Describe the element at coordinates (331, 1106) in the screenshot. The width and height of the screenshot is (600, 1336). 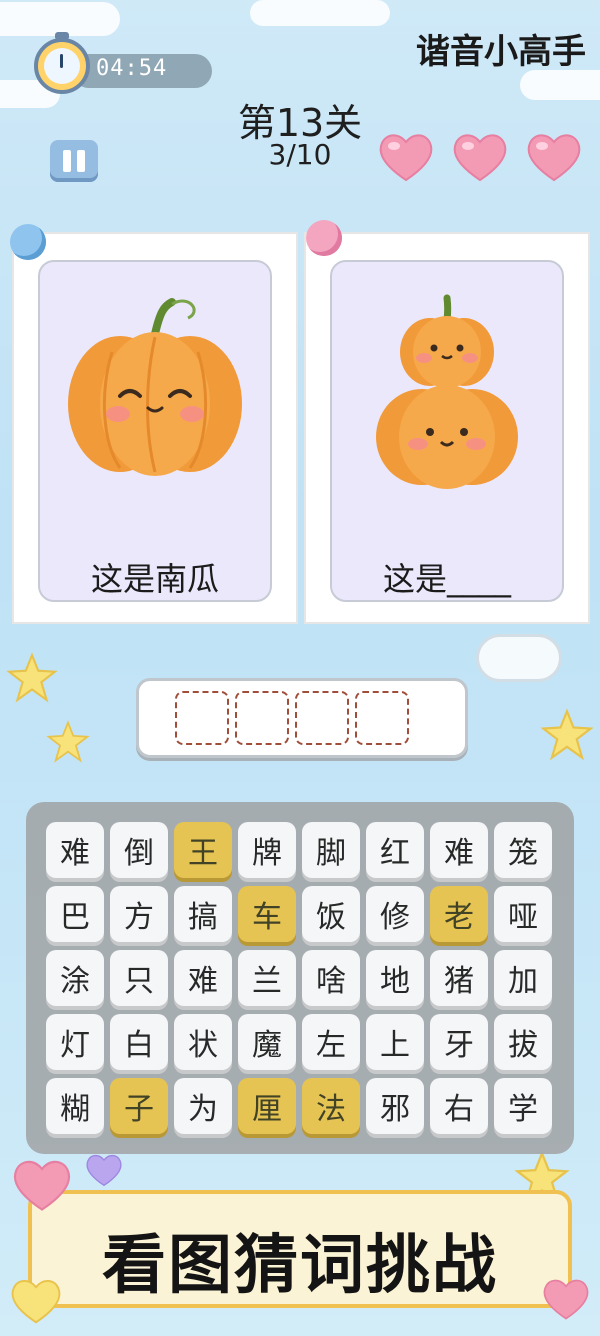
I see `letter-tile-used: 法` at that location.